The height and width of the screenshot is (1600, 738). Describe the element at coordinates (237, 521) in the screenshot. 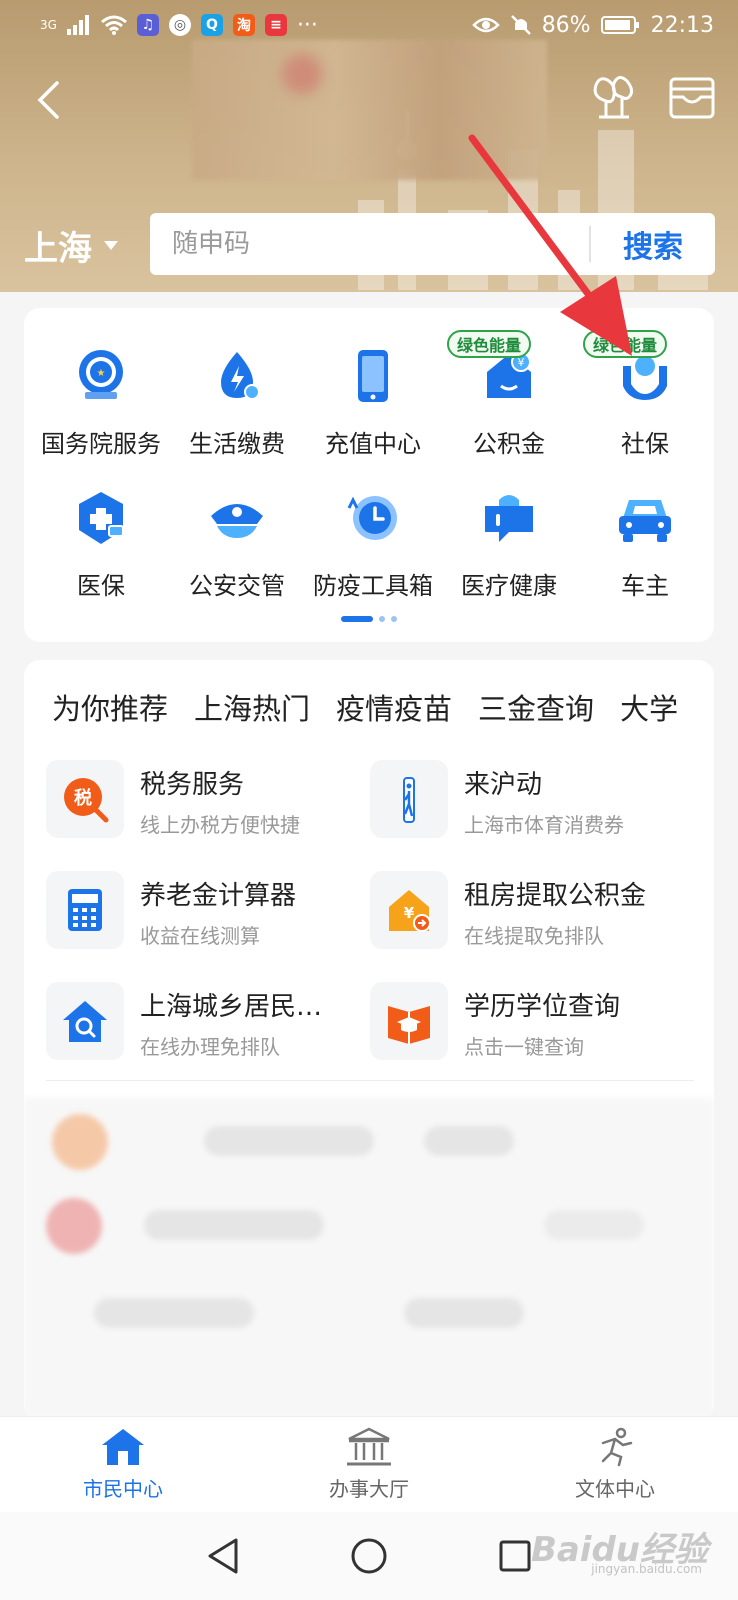

I see `police-cap-icon` at that location.